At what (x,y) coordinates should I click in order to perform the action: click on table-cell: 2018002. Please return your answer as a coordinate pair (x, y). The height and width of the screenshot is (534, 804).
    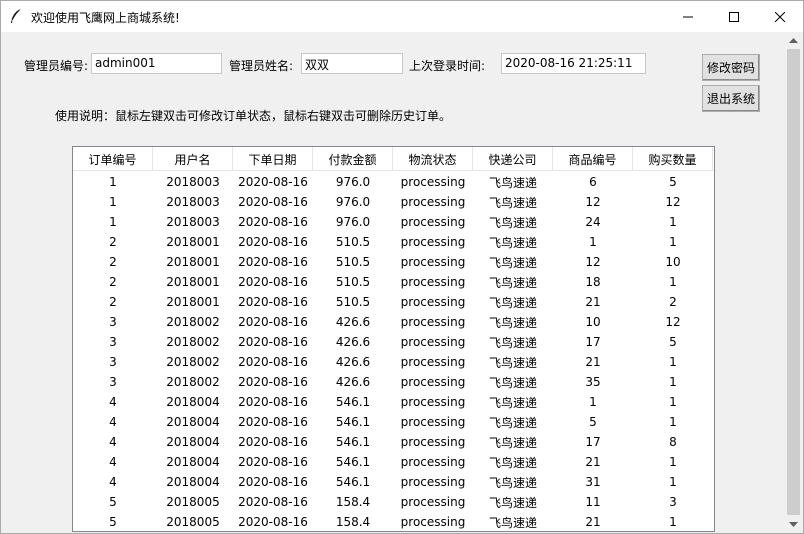
    Looking at the image, I should click on (193, 382).